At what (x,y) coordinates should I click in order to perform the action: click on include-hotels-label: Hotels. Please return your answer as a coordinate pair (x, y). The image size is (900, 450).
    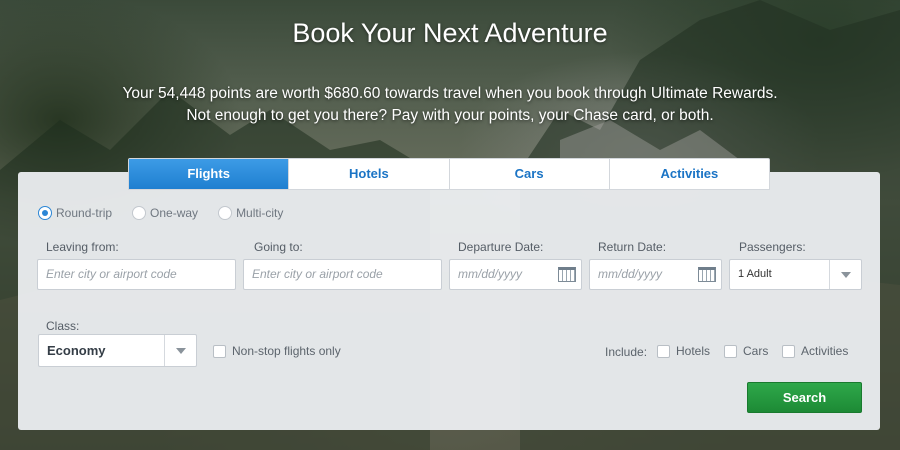
    Looking at the image, I should click on (693, 351).